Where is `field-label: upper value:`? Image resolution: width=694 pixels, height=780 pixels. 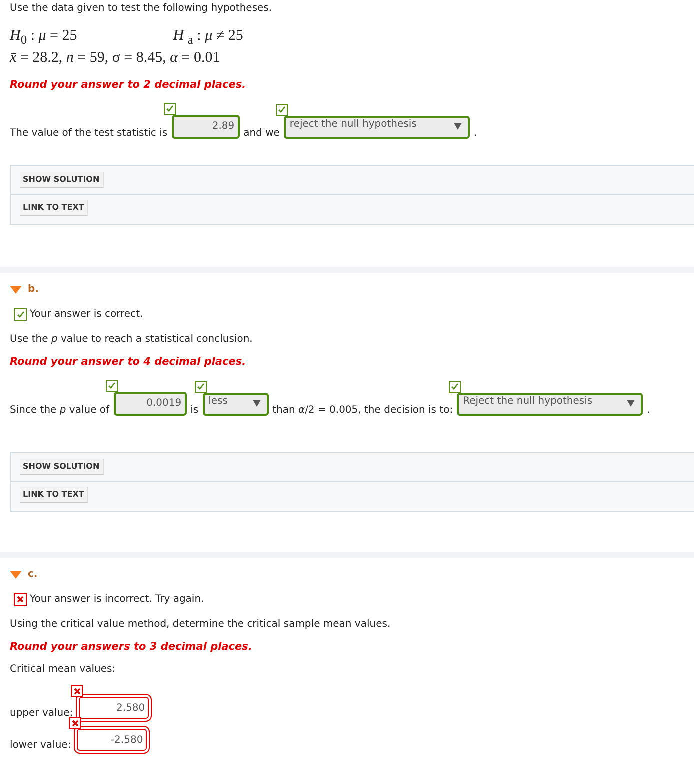
field-label: upper value: is located at coordinates (42, 713).